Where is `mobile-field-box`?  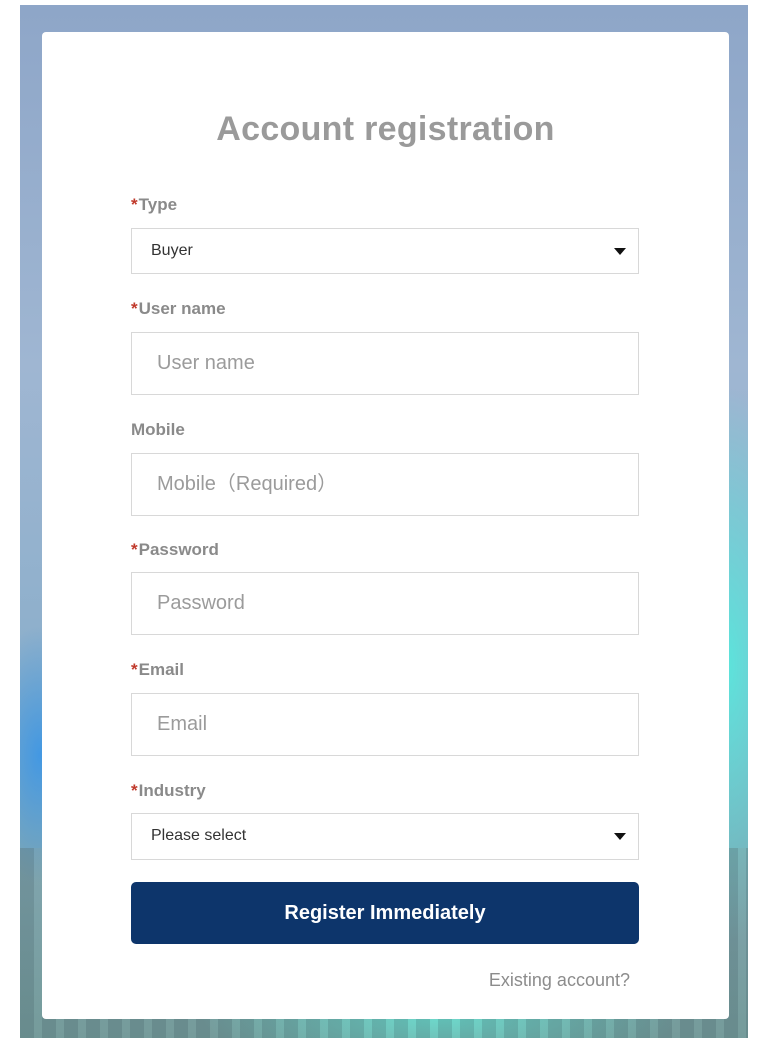 mobile-field-box is located at coordinates (385, 484).